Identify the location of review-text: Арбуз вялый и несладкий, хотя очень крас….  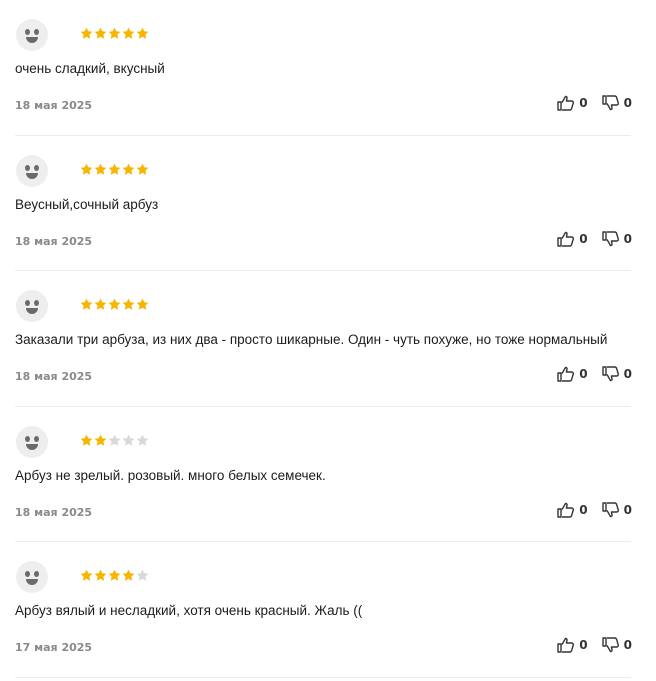
(189, 610).